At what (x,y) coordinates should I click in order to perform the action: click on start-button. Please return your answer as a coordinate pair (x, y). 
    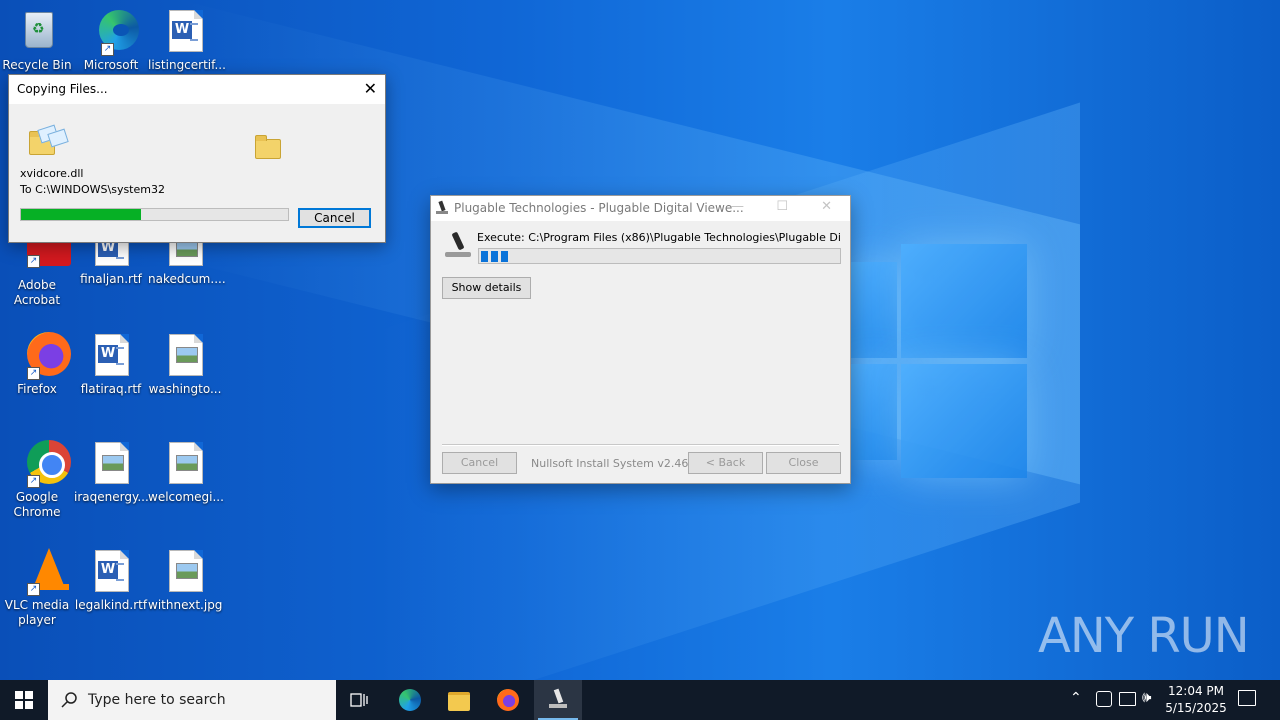
    Looking at the image, I should click on (24, 700).